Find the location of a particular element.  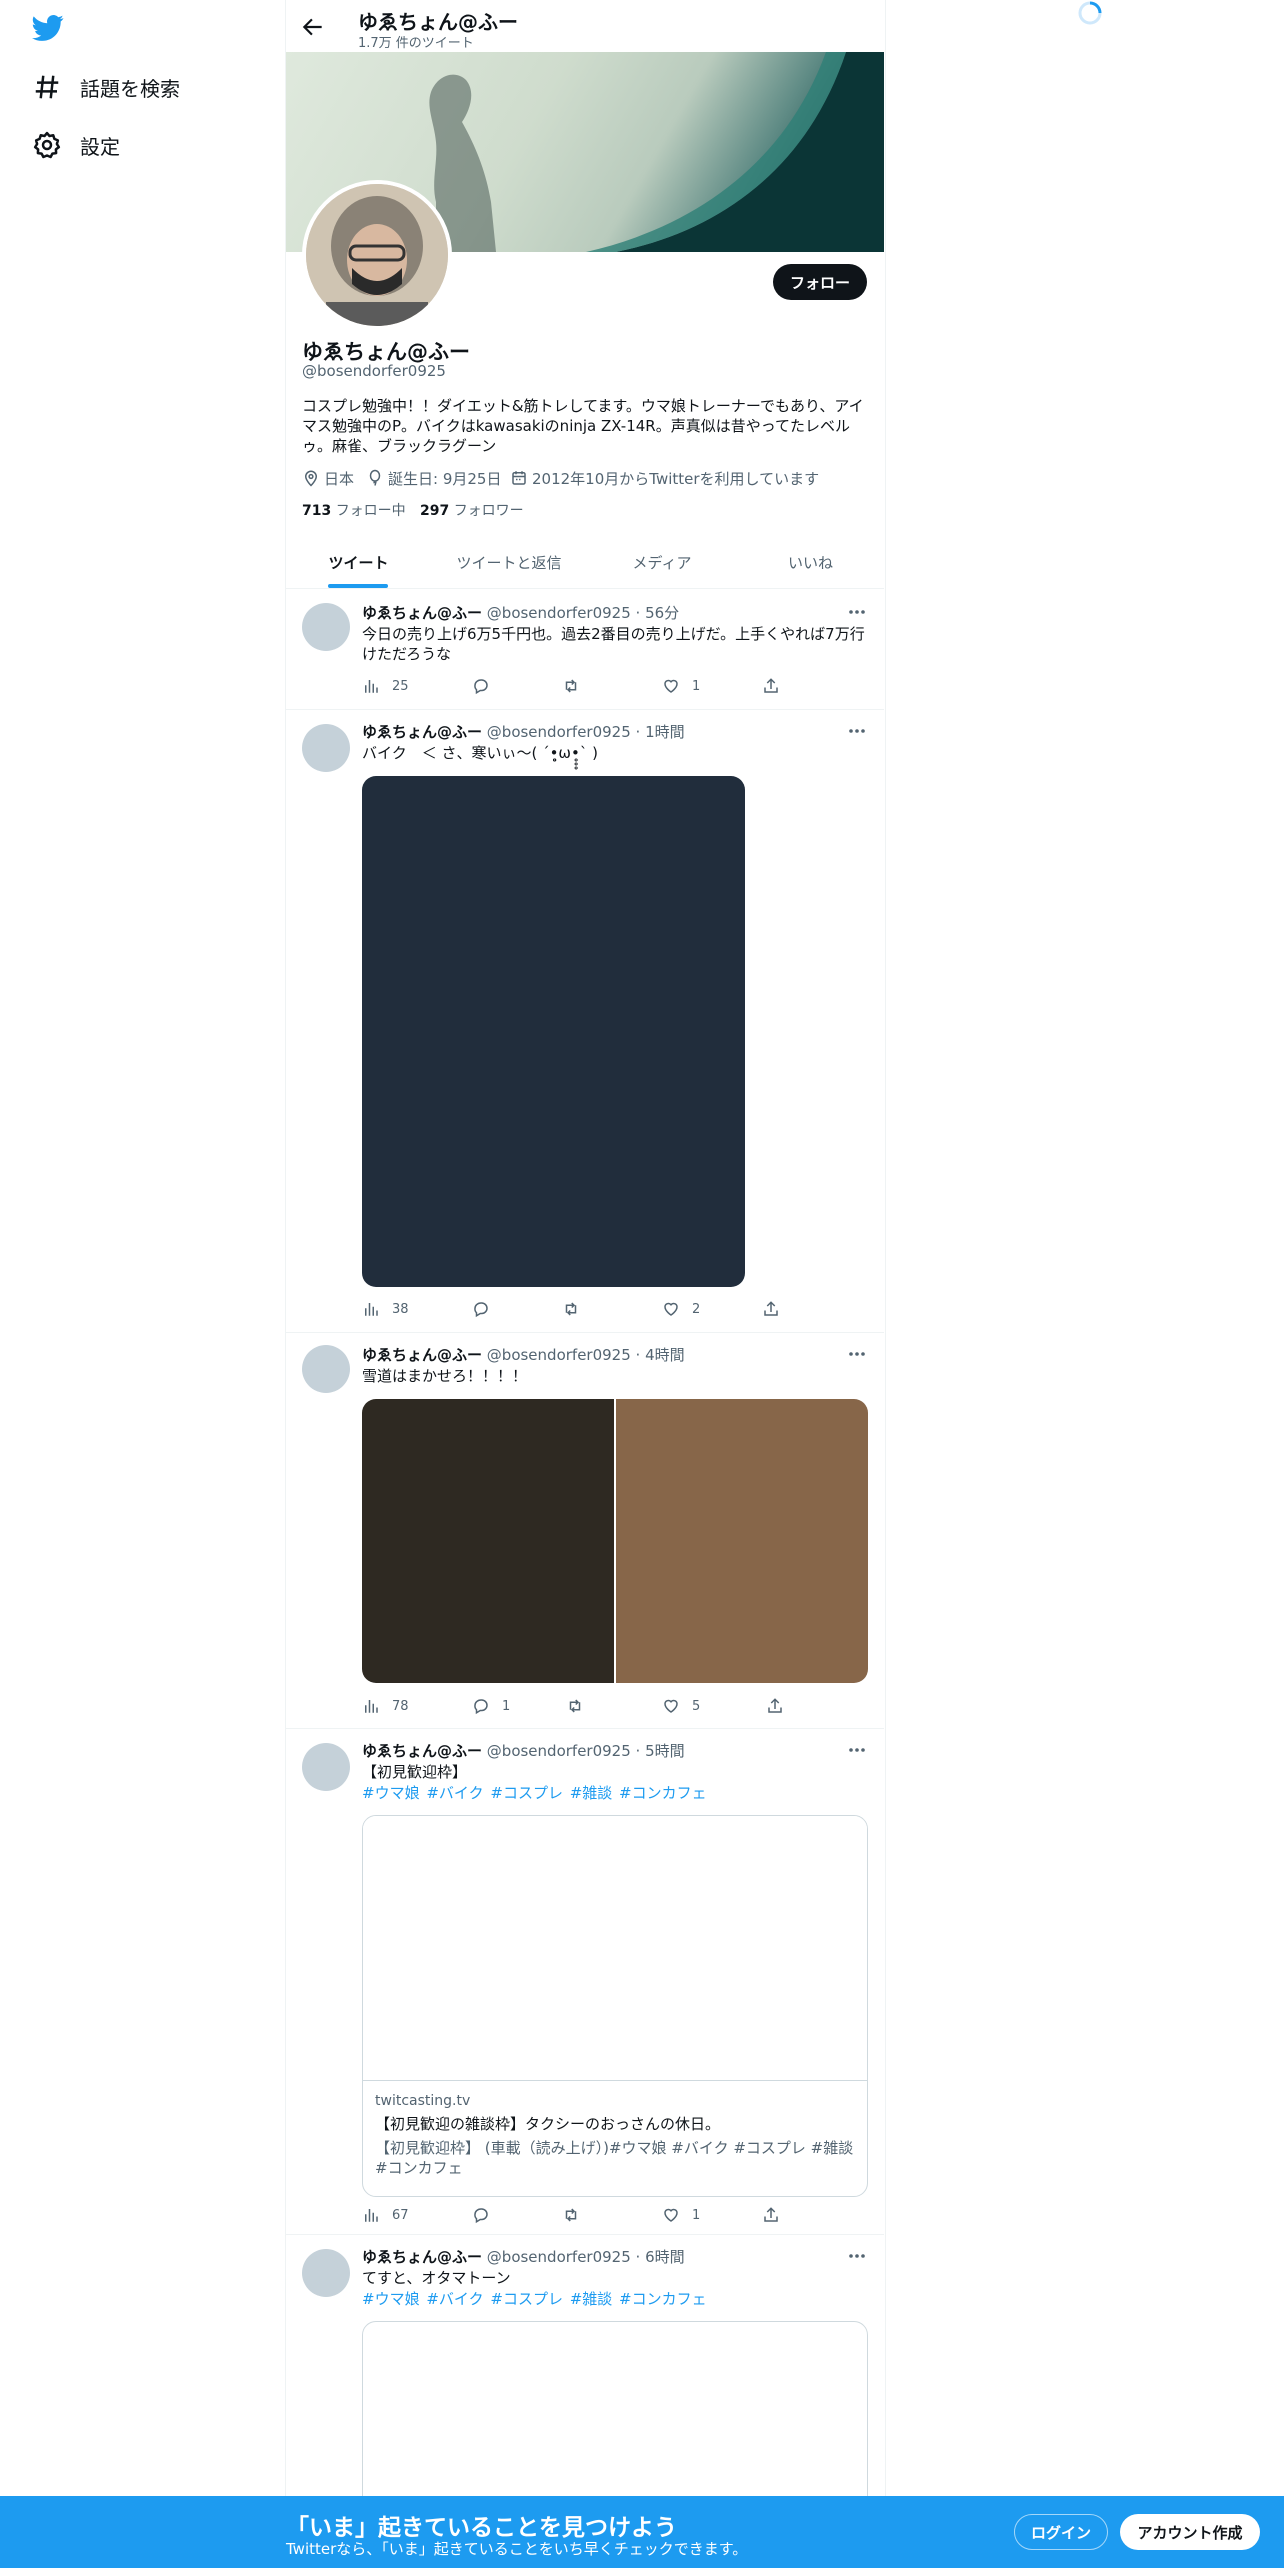

views-button: 67 is located at coordinates (385, 2215).